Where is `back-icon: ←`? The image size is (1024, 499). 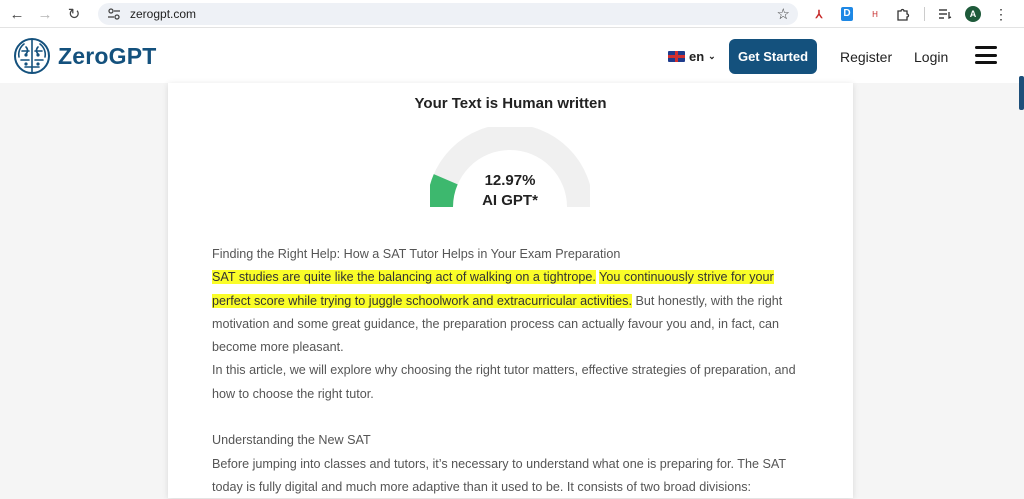
back-icon: ← is located at coordinates (17, 14).